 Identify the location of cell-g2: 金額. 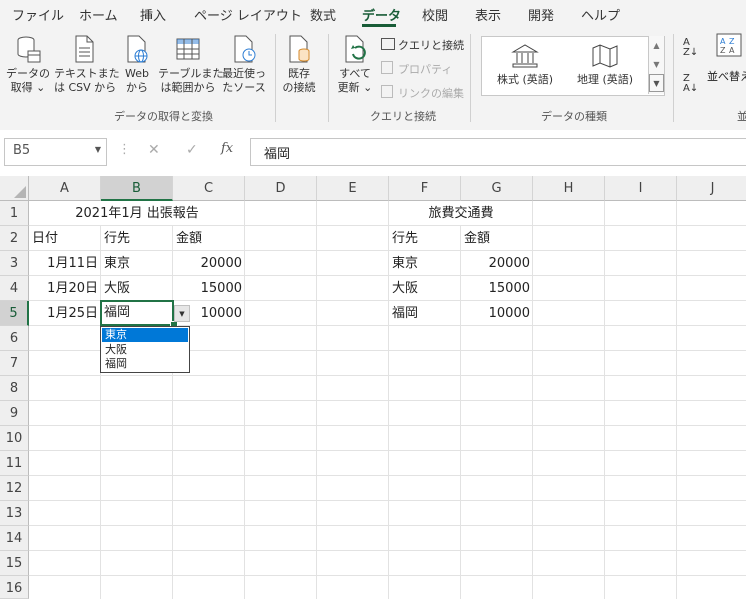
(497, 238).